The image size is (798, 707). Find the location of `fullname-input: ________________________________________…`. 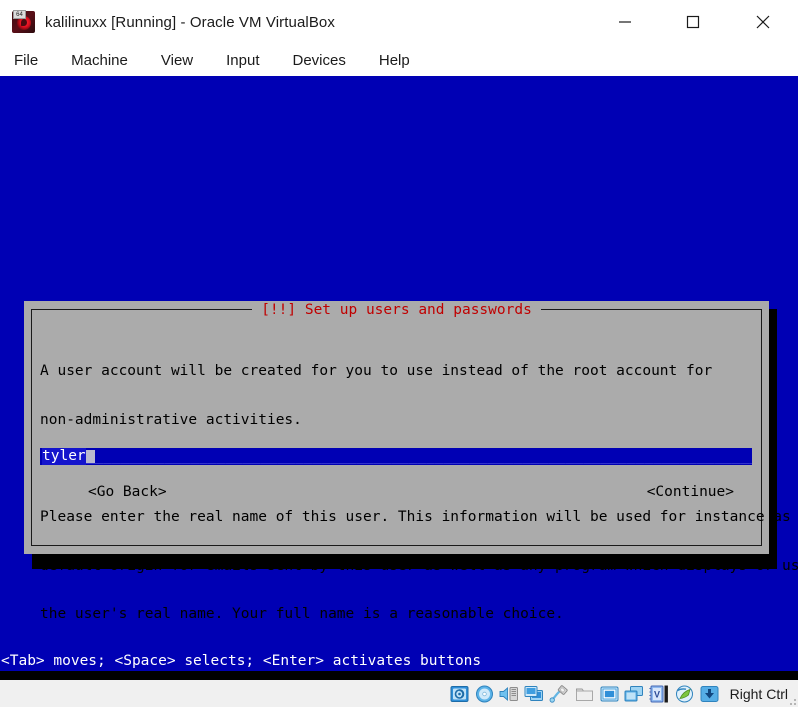

fullname-input: ________________________________________… is located at coordinates (396, 456).